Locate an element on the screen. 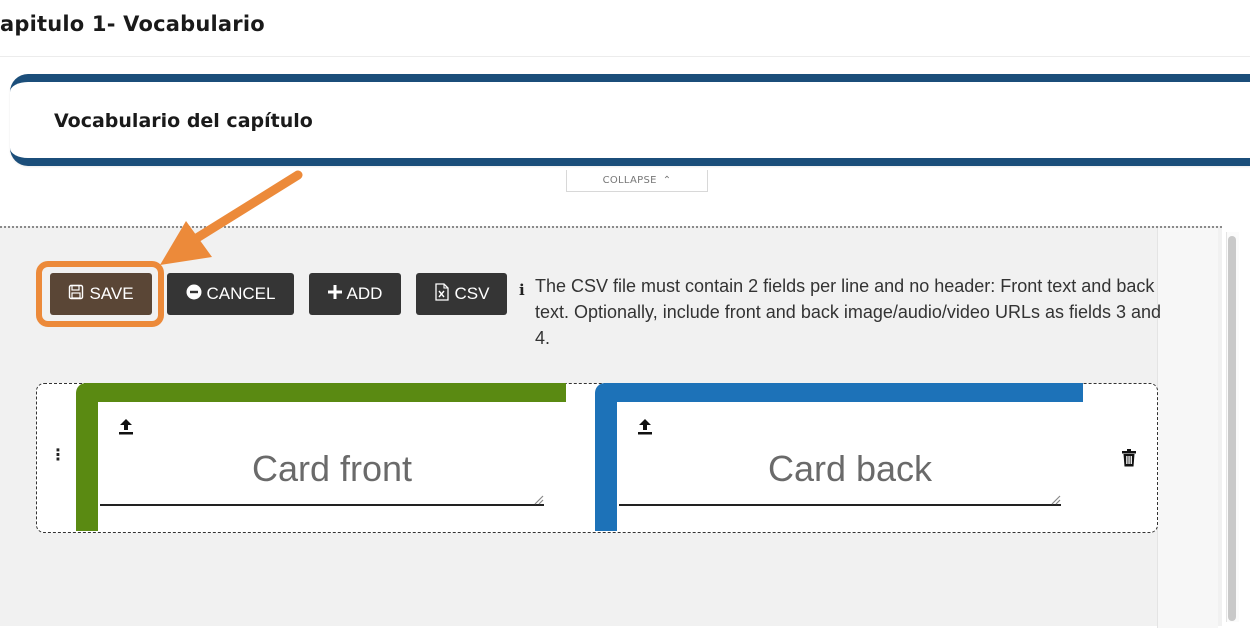 The image size is (1250, 628). cancel-label: CANCEL is located at coordinates (241, 293).